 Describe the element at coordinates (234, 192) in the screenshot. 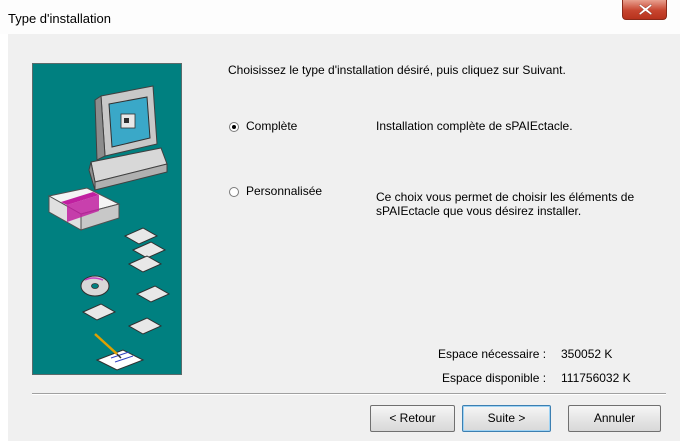

I see `radio-custom` at that location.